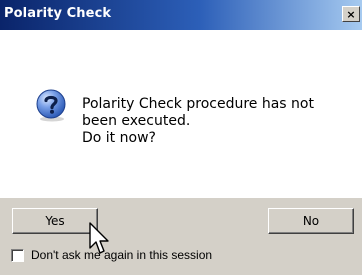 The height and width of the screenshot is (275, 362). Describe the element at coordinates (58, 13) in the screenshot. I see `dialog-title: Polarity Check` at that location.